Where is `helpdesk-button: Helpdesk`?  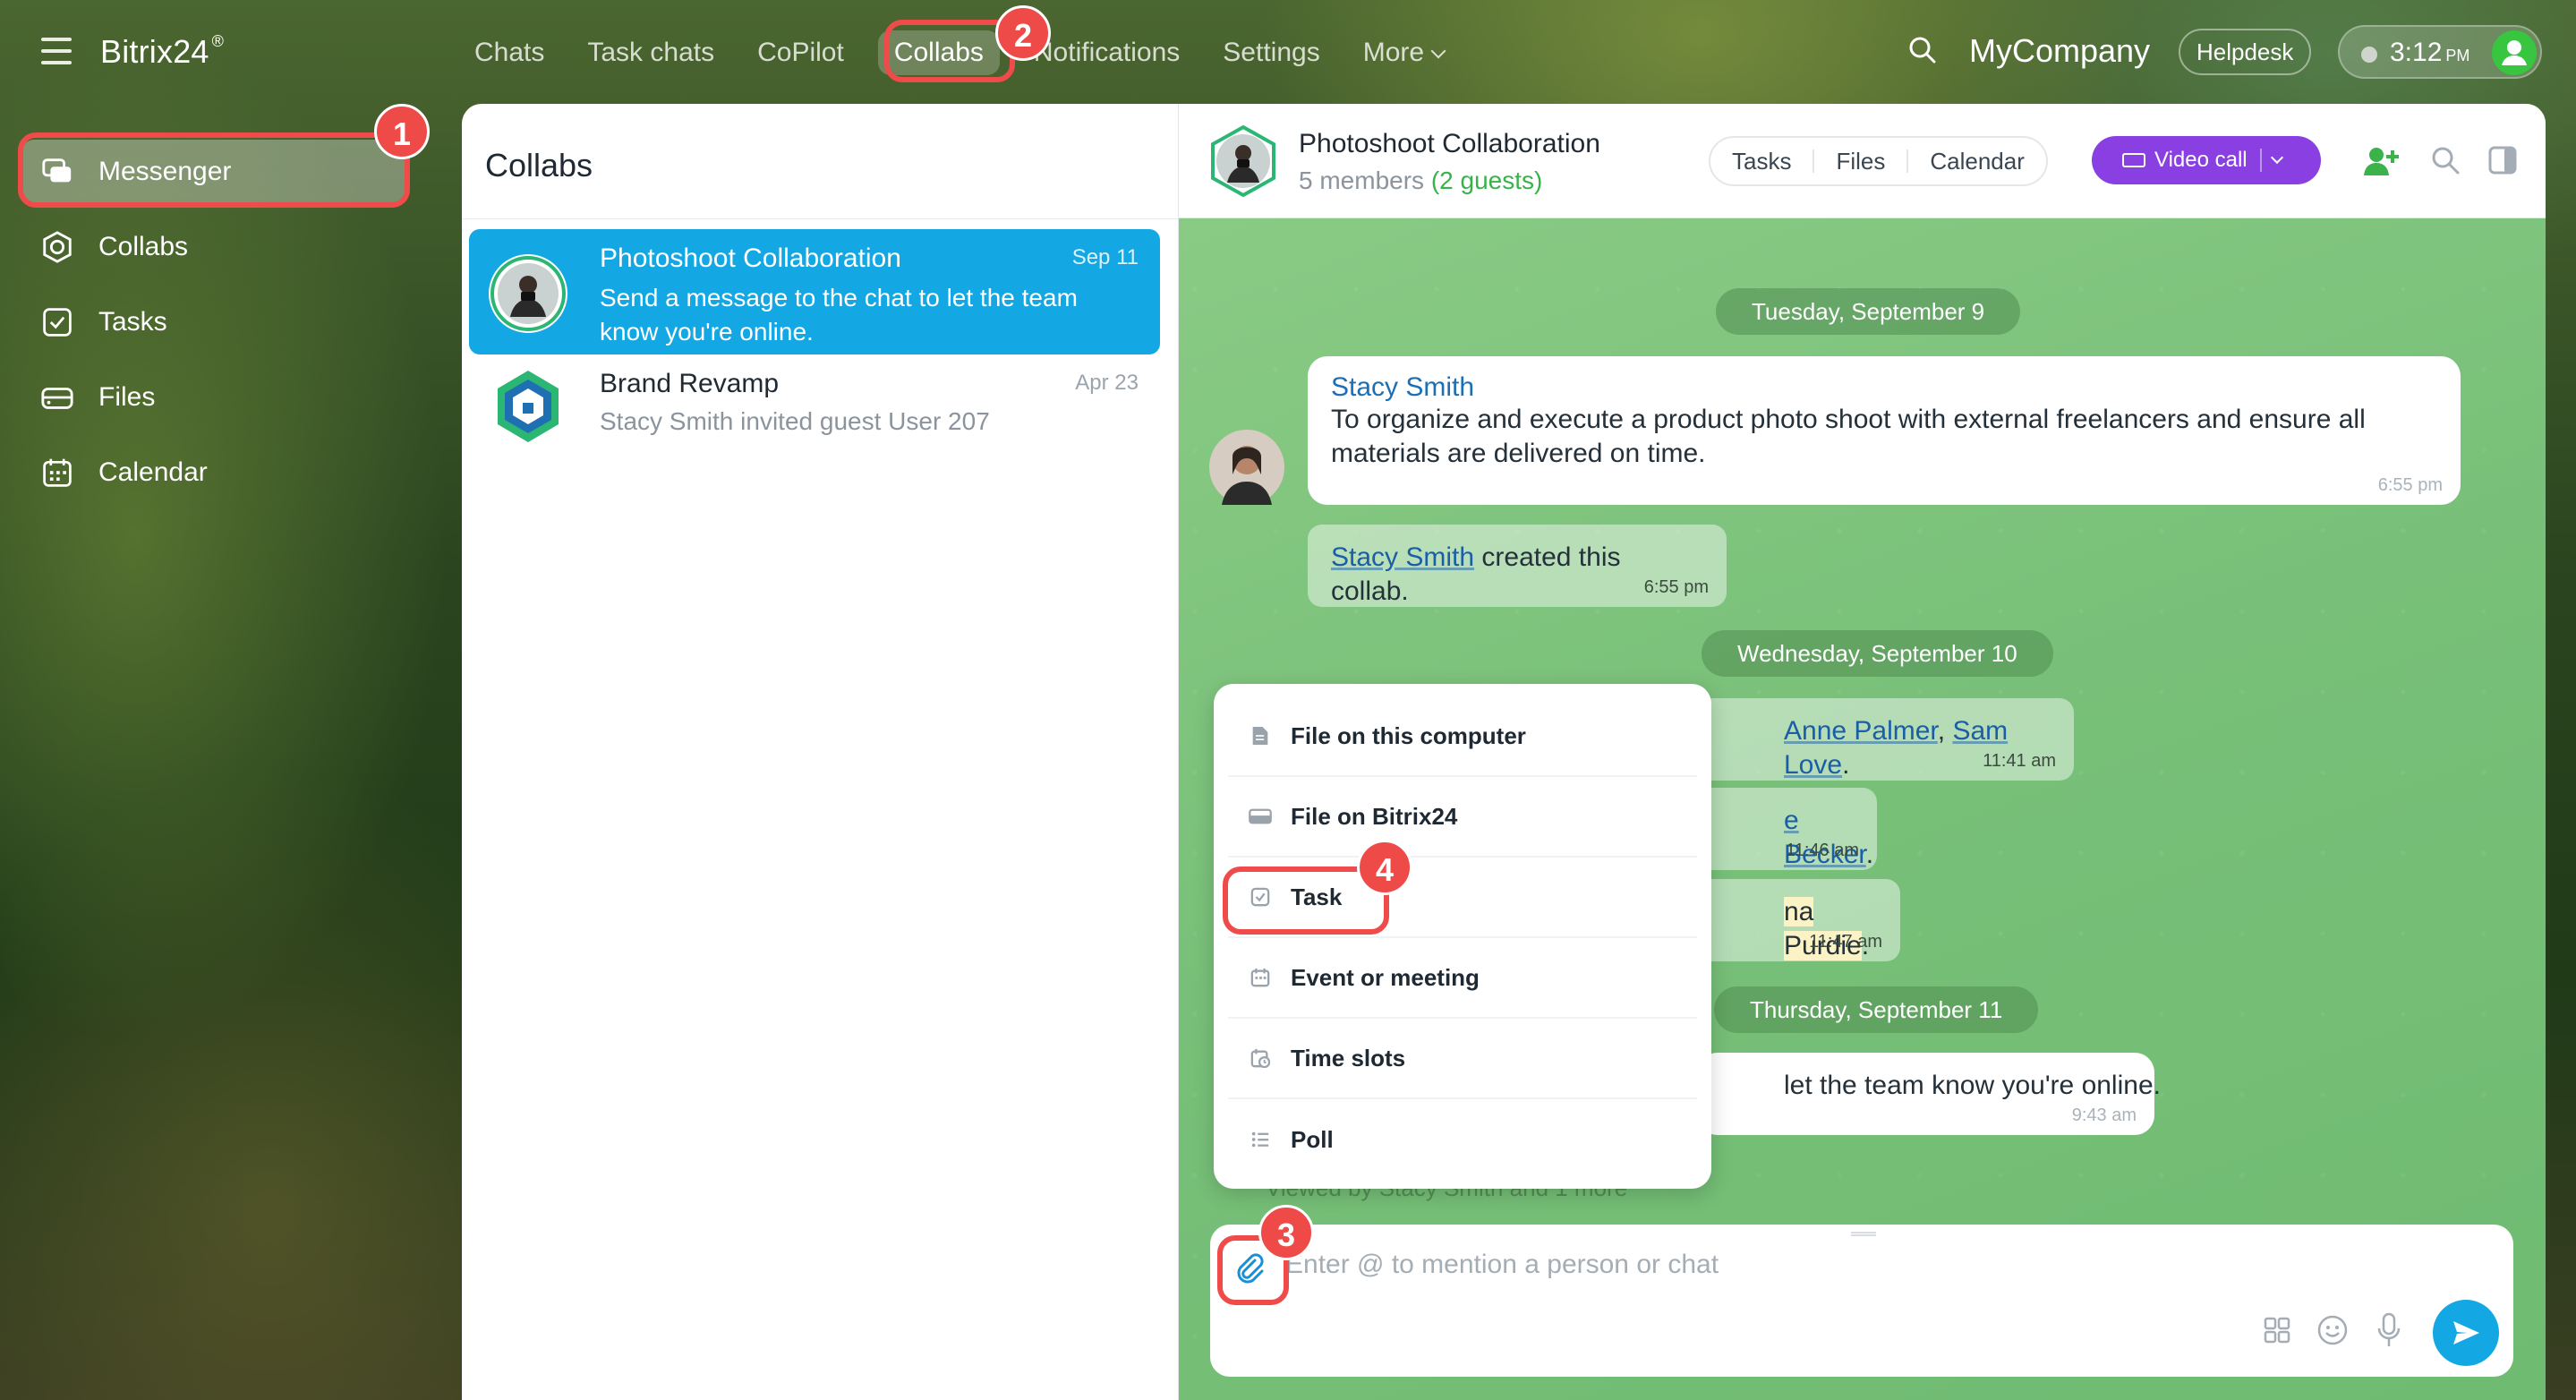 helpdesk-button: Helpdesk is located at coordinates (2245, 52).